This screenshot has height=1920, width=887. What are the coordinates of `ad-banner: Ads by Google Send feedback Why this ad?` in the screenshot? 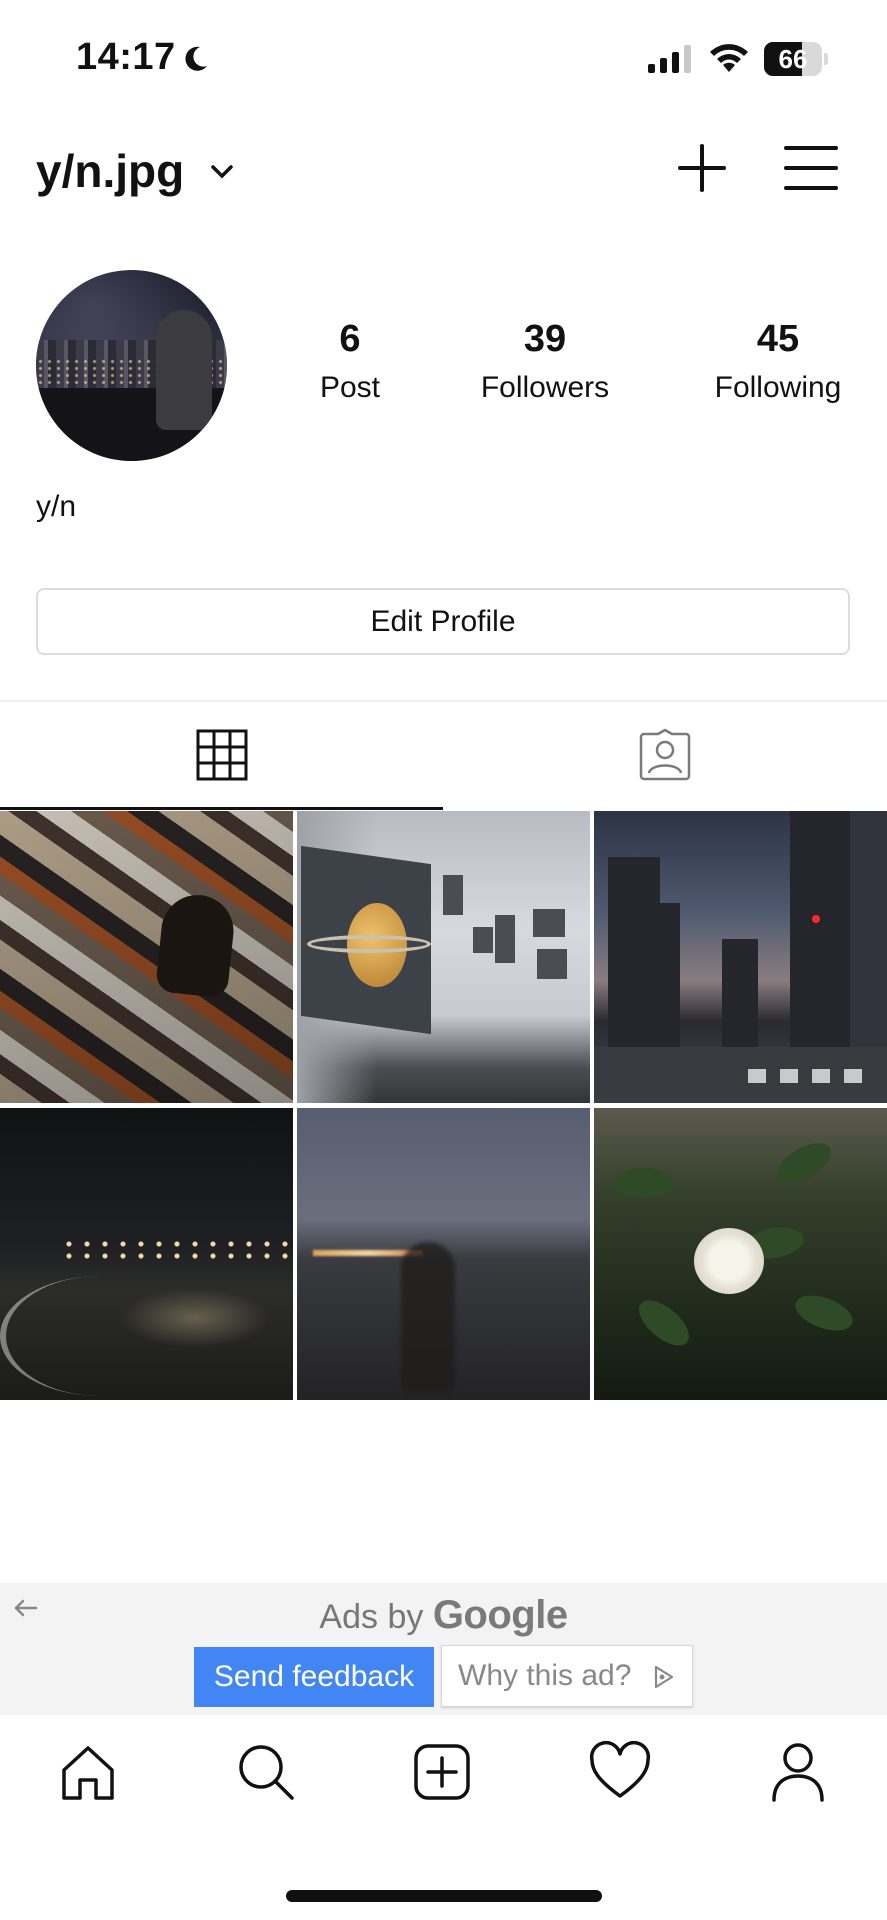 It's located at (443, 1649).